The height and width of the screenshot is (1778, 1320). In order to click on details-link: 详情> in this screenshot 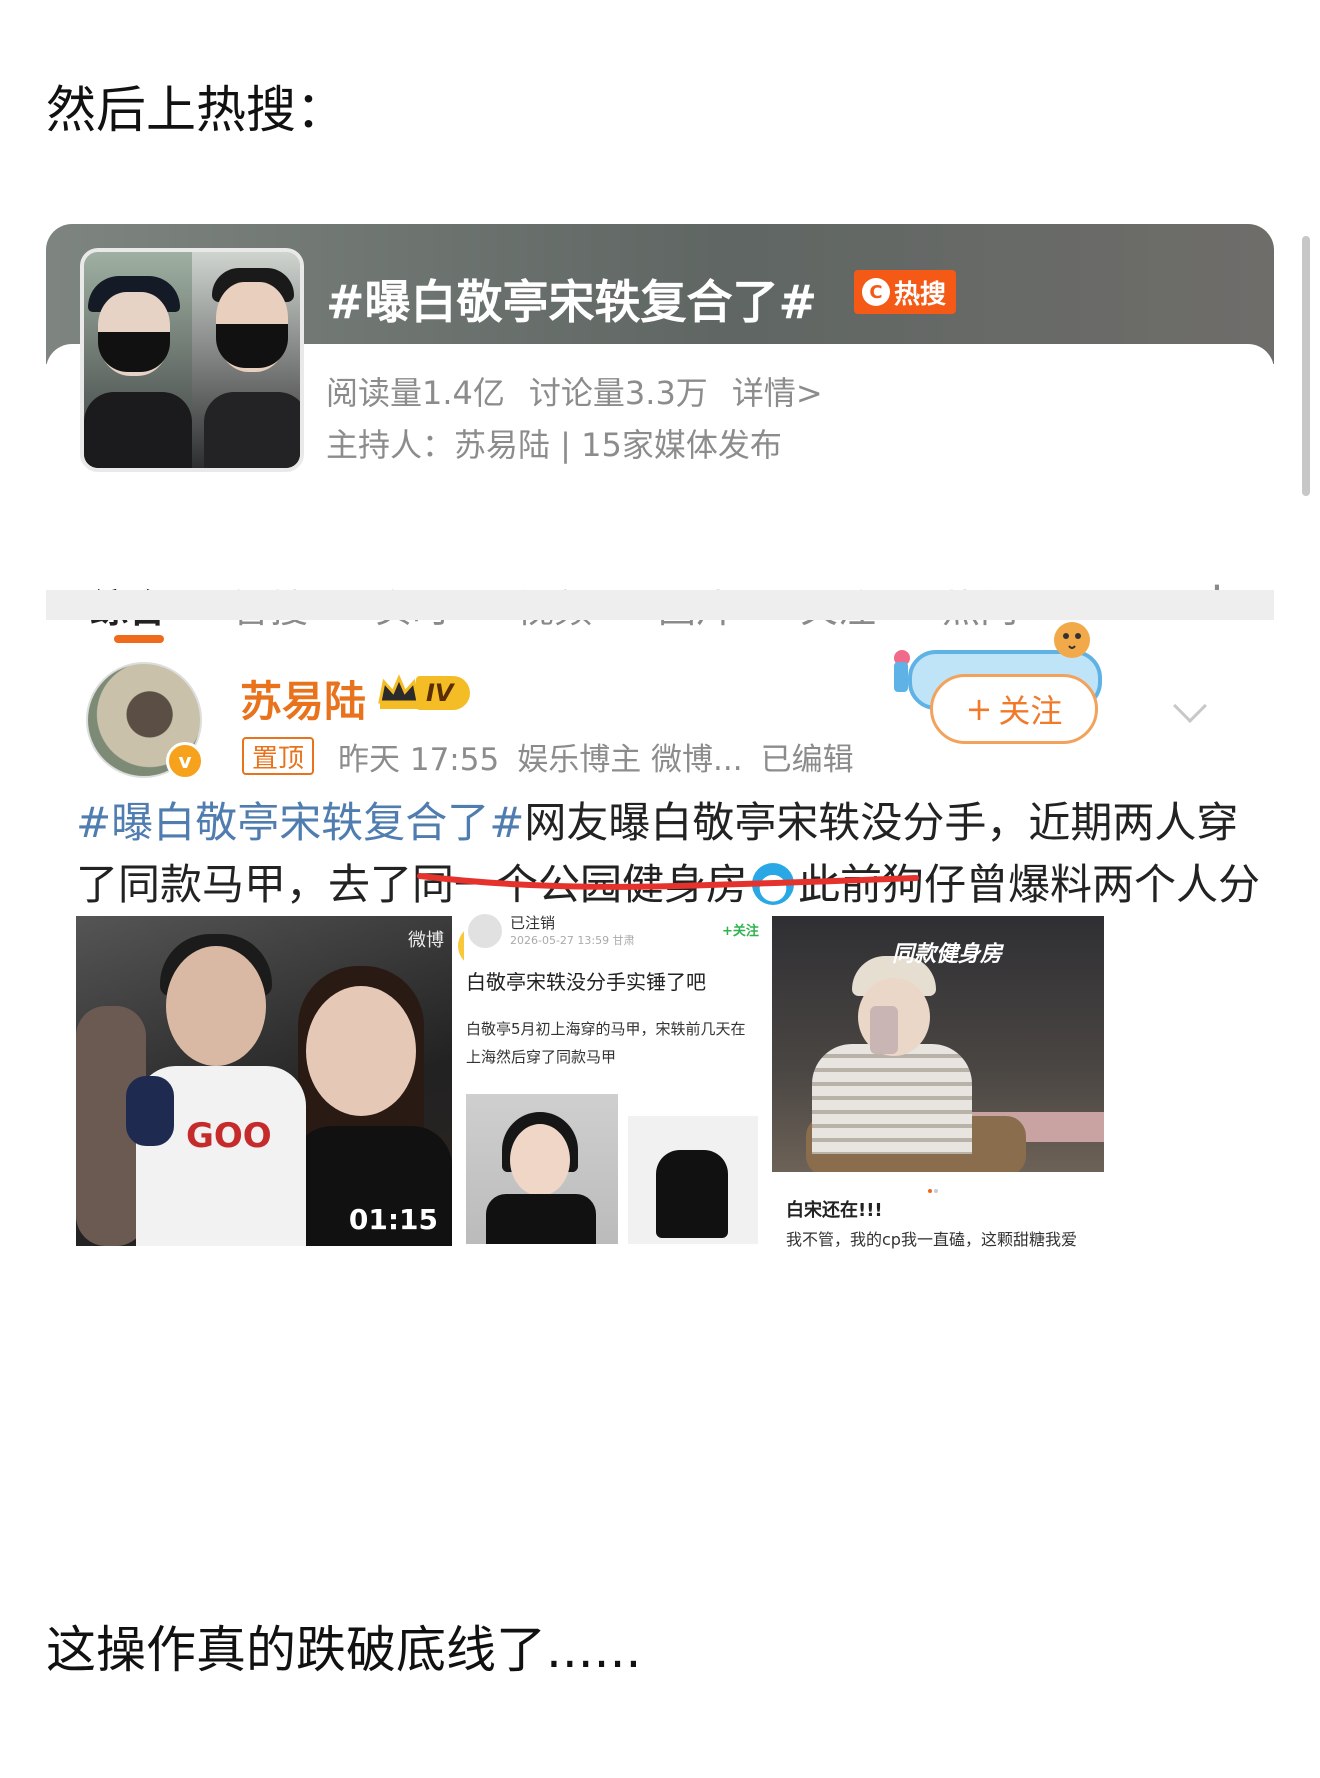, I will do `click(777, 391)`.